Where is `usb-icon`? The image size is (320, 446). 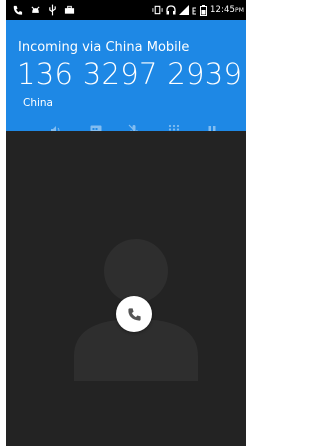 usb-icon is located at coordinates (52, 10).